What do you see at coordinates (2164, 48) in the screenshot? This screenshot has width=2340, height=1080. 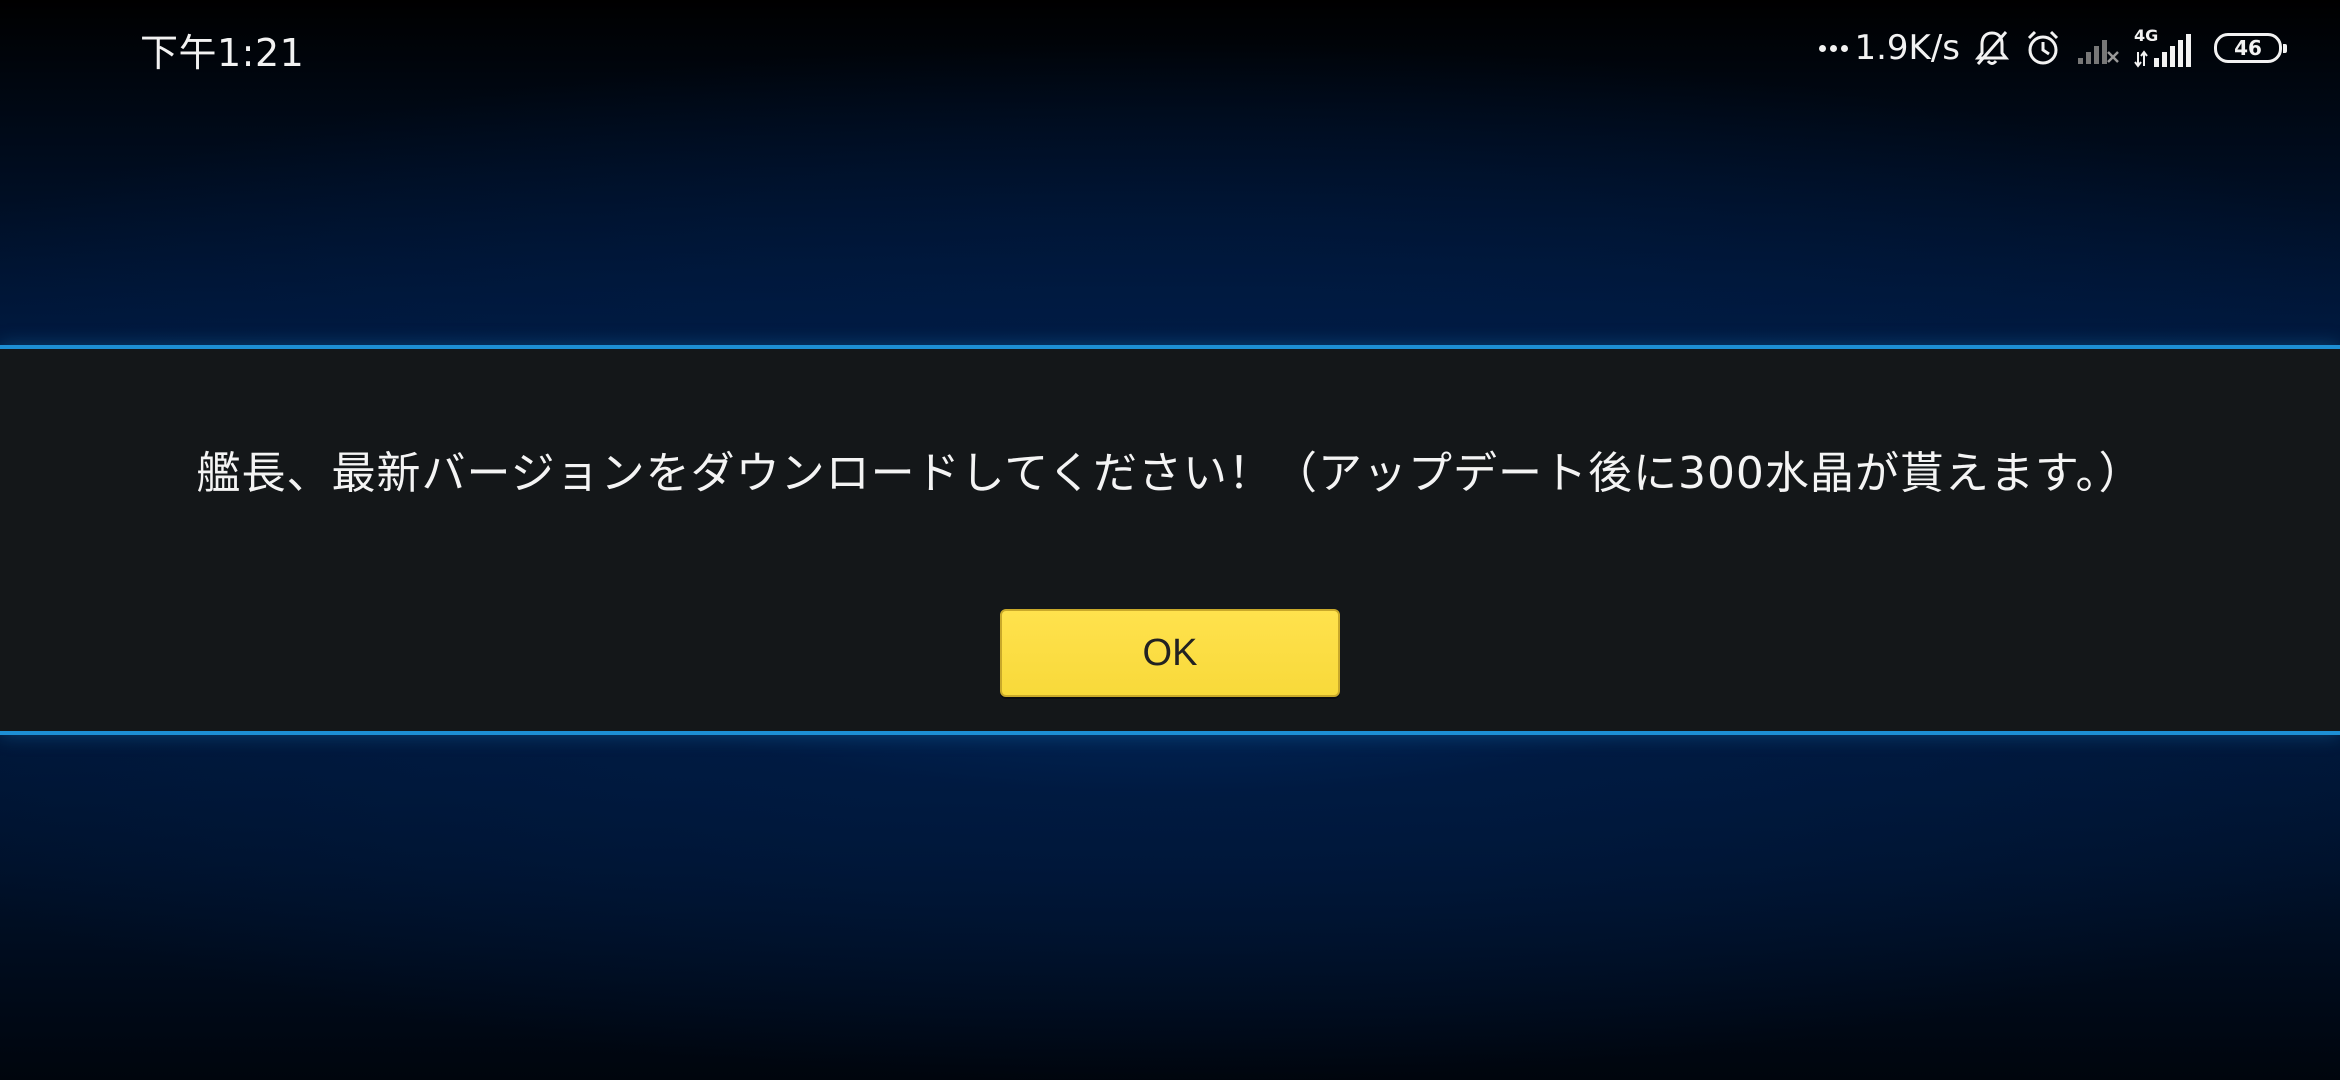 I see `signal-4g-icon: 4G` at bounding box center [2164, 48].